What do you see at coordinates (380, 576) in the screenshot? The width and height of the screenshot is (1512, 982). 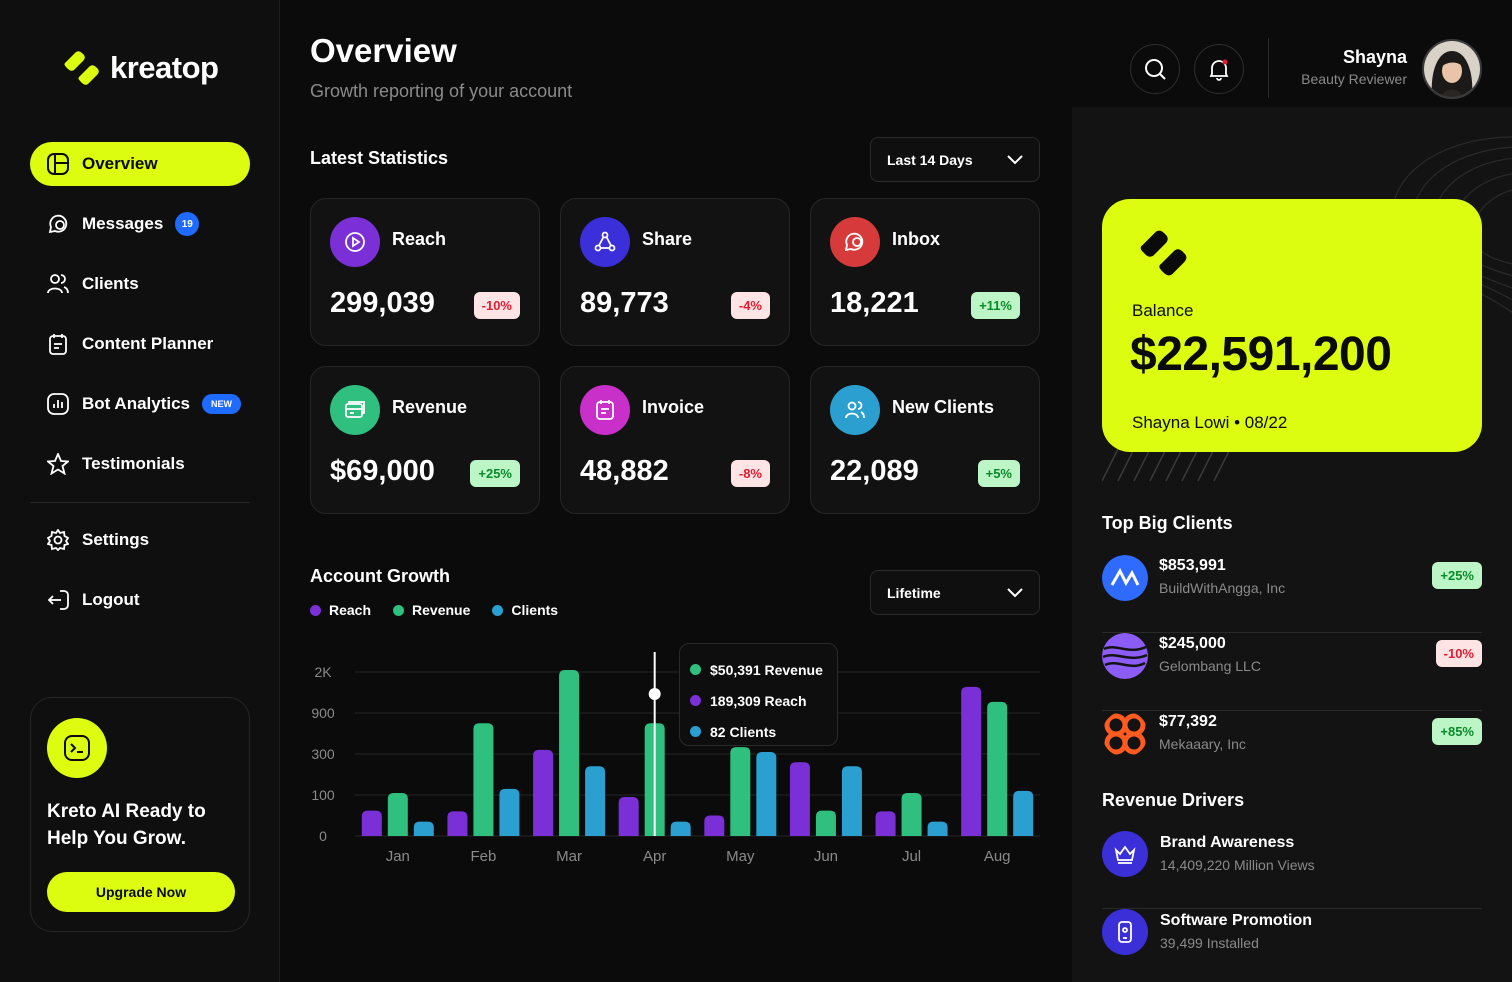 I see `account-growth-title: Account Growth` at bounding box center [380, 576].